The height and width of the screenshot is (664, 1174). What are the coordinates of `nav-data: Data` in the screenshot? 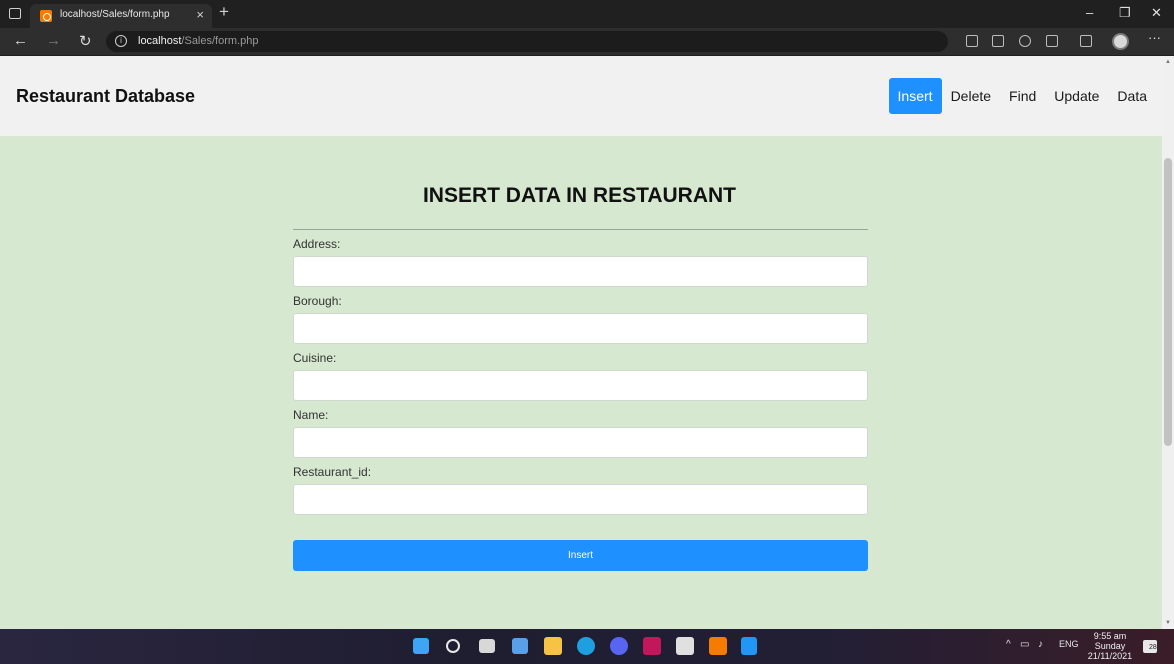 It's located at (1132, 96).